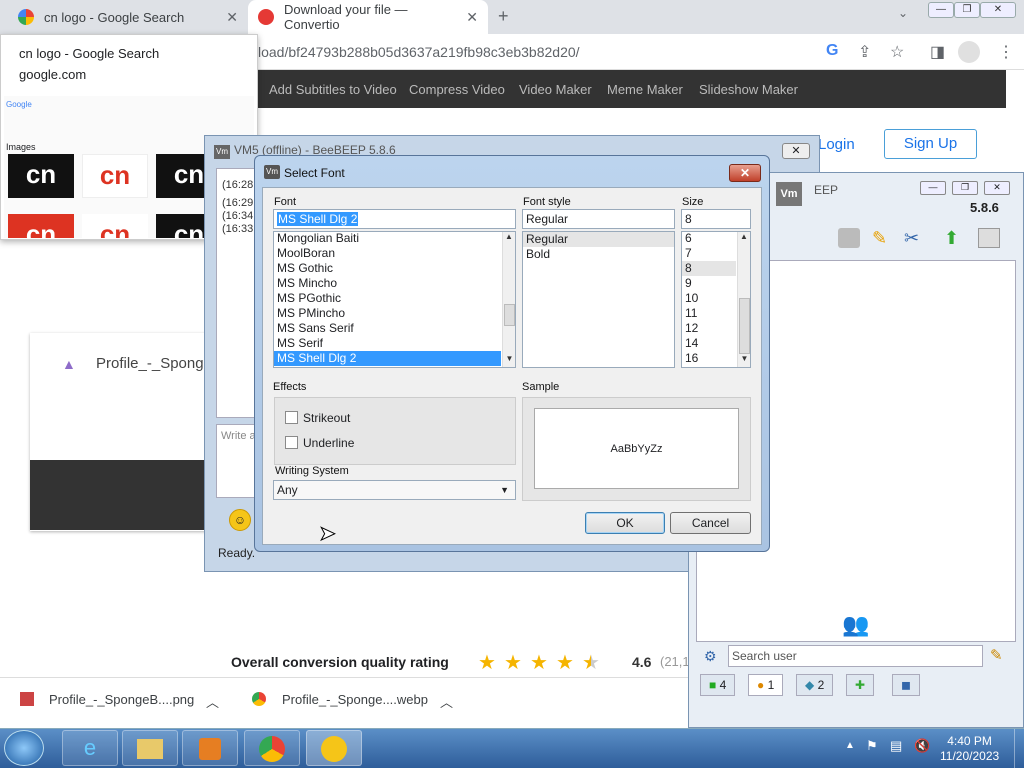 This screenshot has height=768, width=1024. I want to click on size-item: 9, so click(709, 283).